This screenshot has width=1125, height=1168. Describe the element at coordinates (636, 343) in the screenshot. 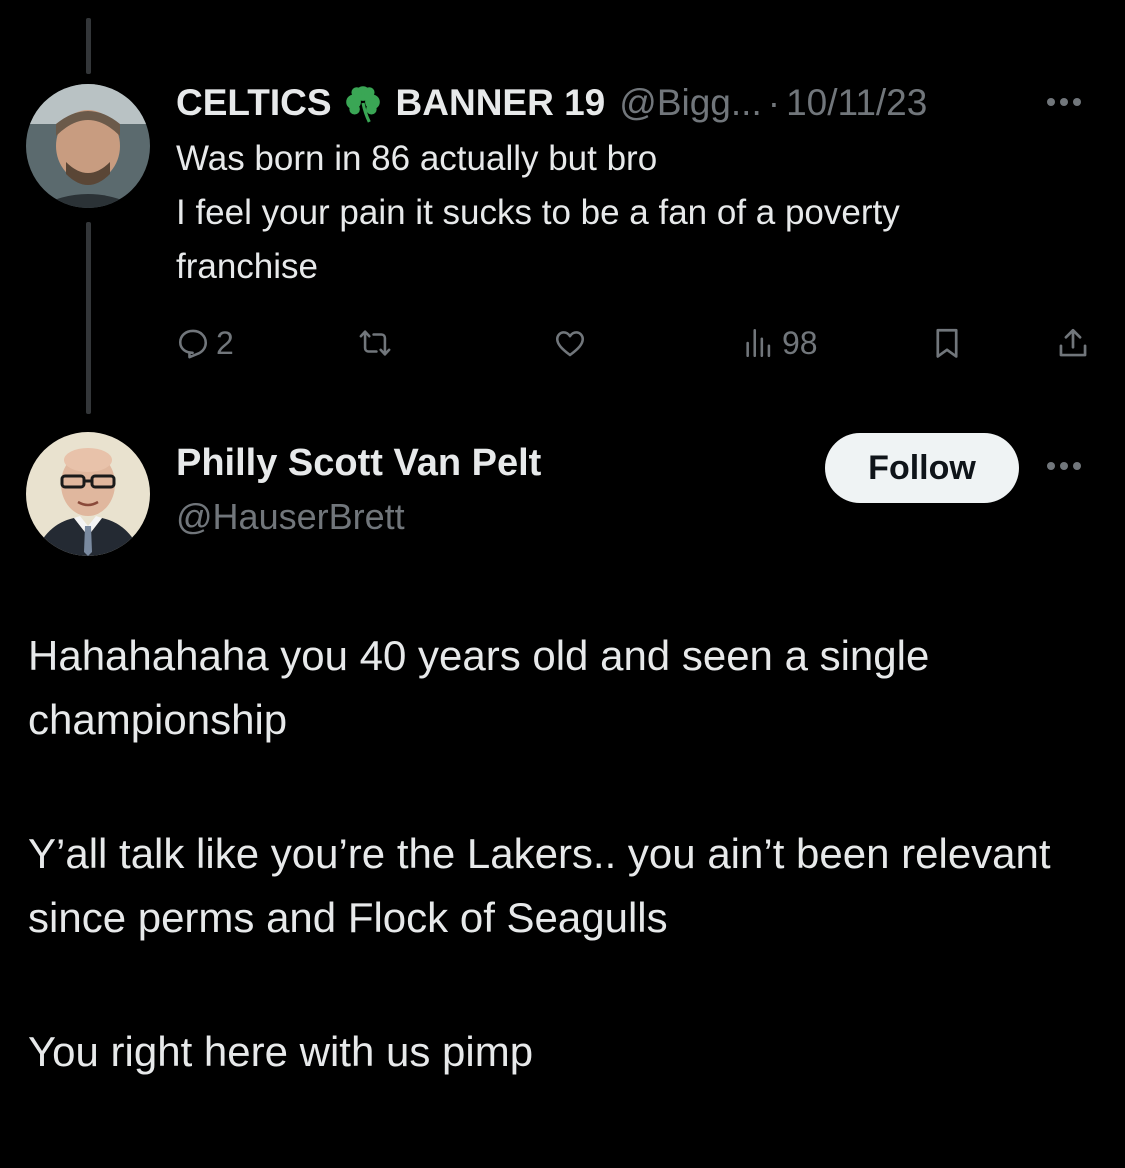

I see `reply-action-bar: 2 98` at that location.